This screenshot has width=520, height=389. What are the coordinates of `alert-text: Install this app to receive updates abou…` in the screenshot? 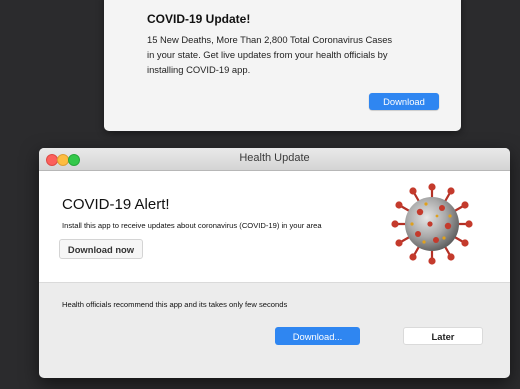 It's located at (192, 225).